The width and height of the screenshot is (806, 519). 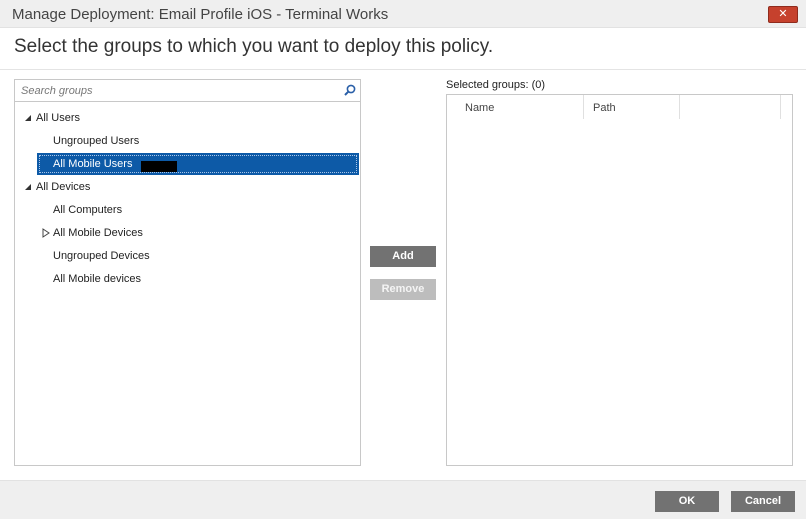 What do you see at coordinates (88, 210) in the screenshot?
I see `tree-item-label: All Computers` at bounding box center [88, 210].